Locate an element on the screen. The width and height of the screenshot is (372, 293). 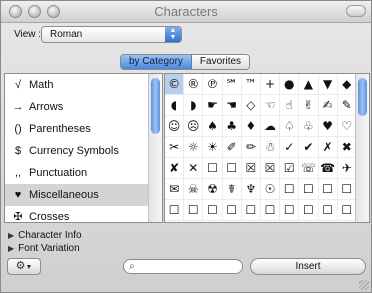
category-item-parentheses: () Parentheses is located at coordinates (77, 129).